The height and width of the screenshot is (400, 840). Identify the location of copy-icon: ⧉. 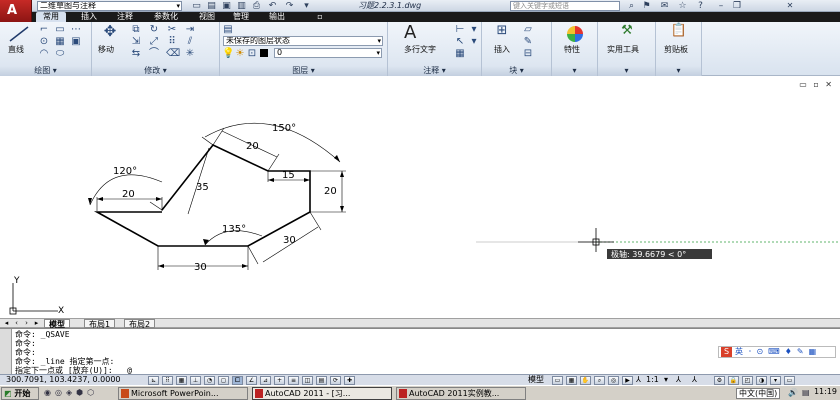
(136, 29).